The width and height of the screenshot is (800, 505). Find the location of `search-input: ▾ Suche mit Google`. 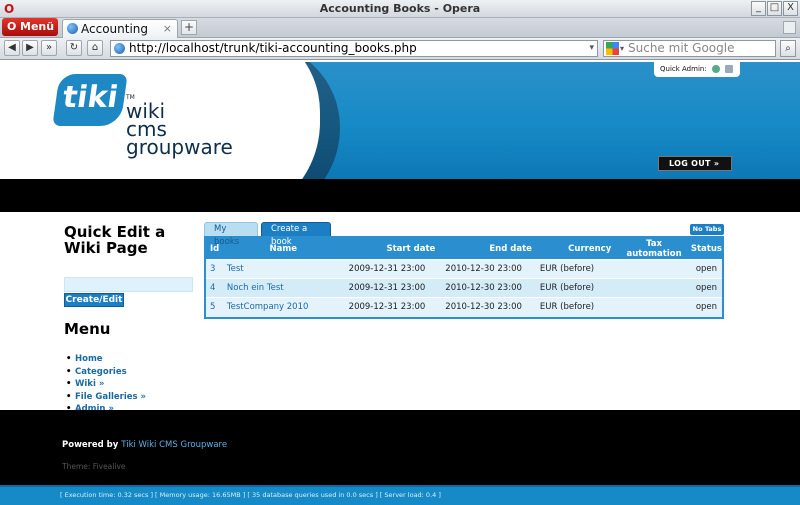

search-input: ▾ Suche mit Google is located at coordinates (689, 48).